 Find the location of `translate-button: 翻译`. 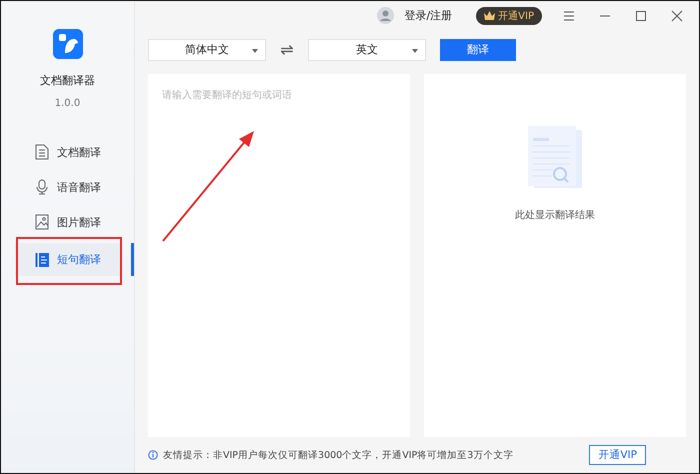

translate-button: 翻译 is located at coordinates (478, 49).